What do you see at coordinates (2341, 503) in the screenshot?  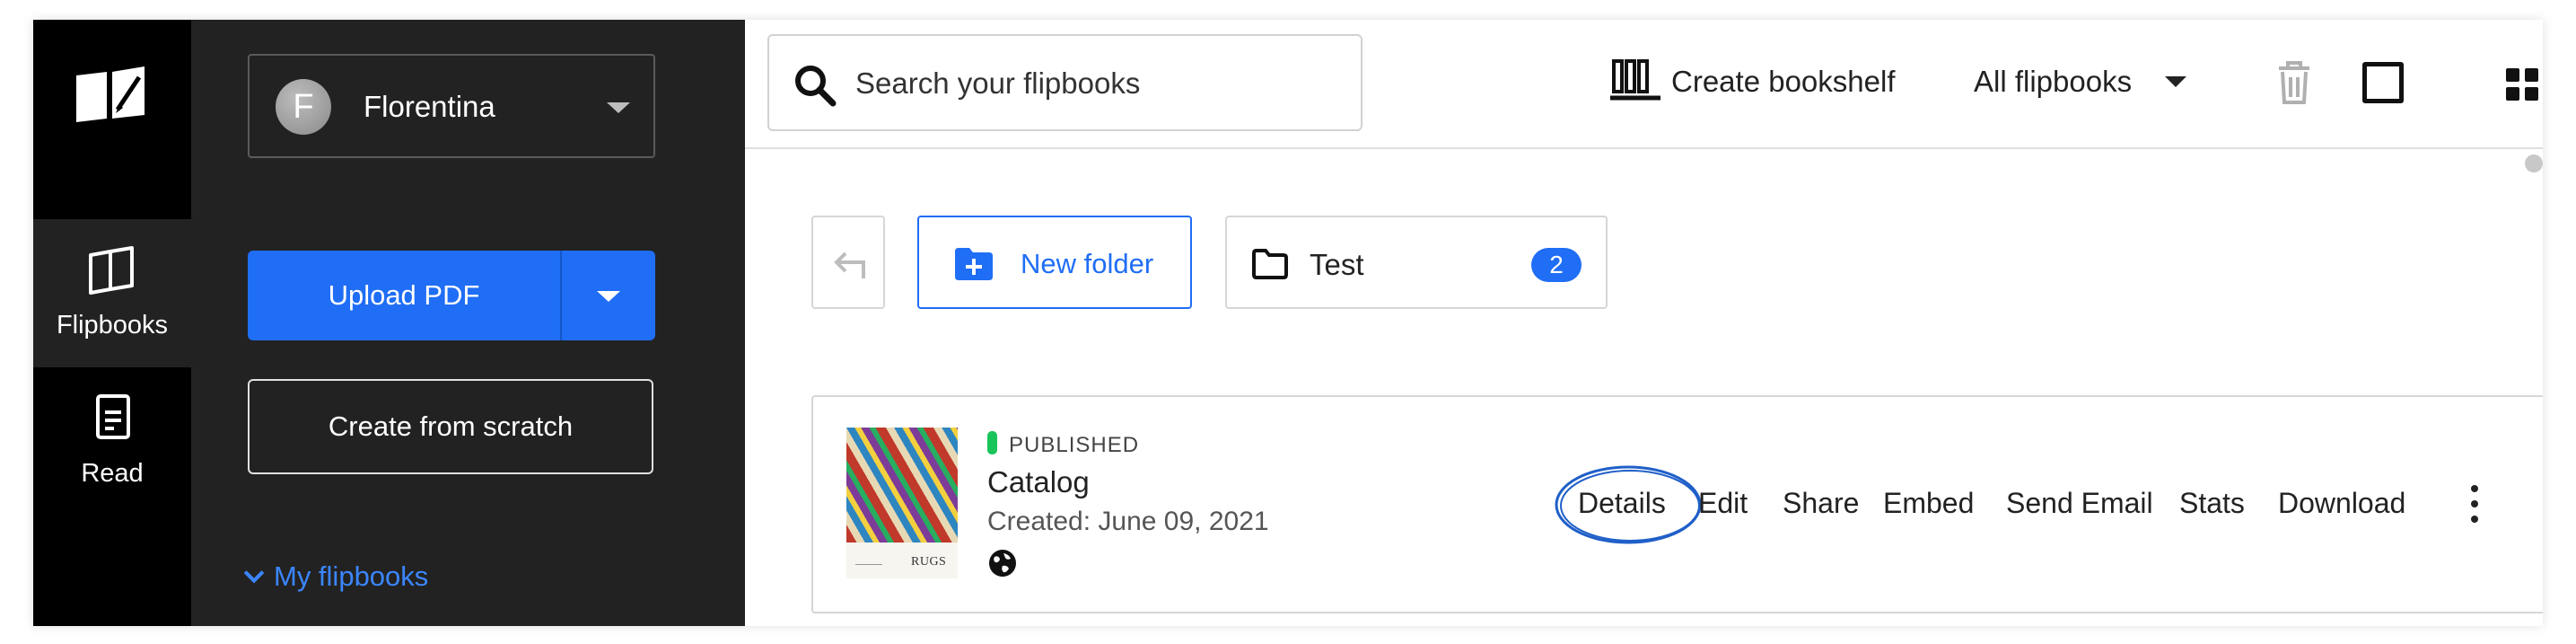 I see `download-button: Download` at bounding box center [2341, 503].